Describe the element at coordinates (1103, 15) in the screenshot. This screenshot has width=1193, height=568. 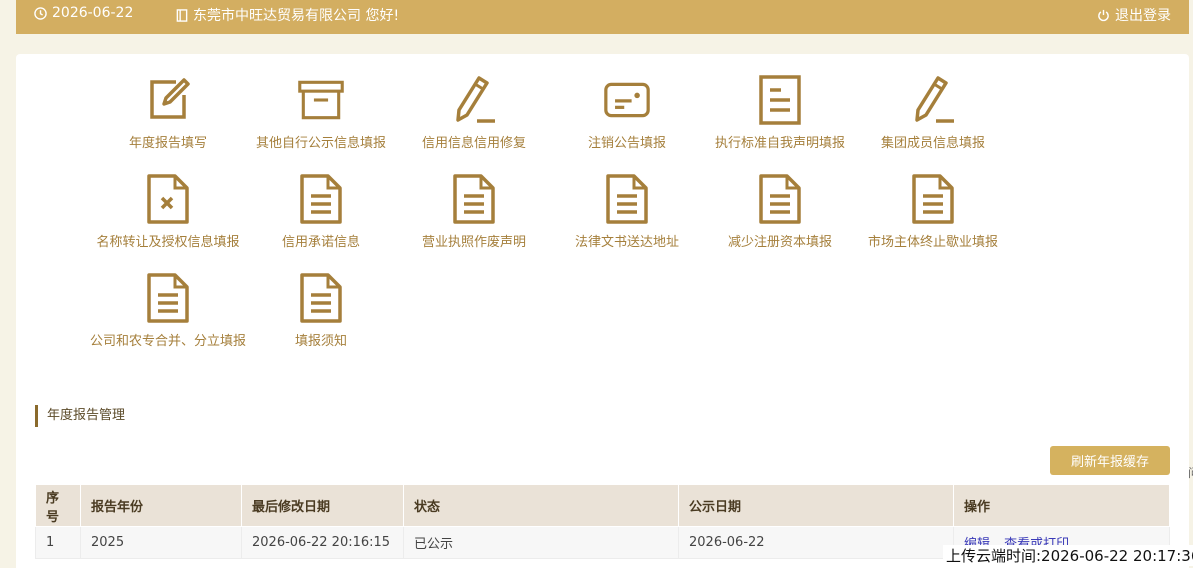
I see `power-icon` at that location.